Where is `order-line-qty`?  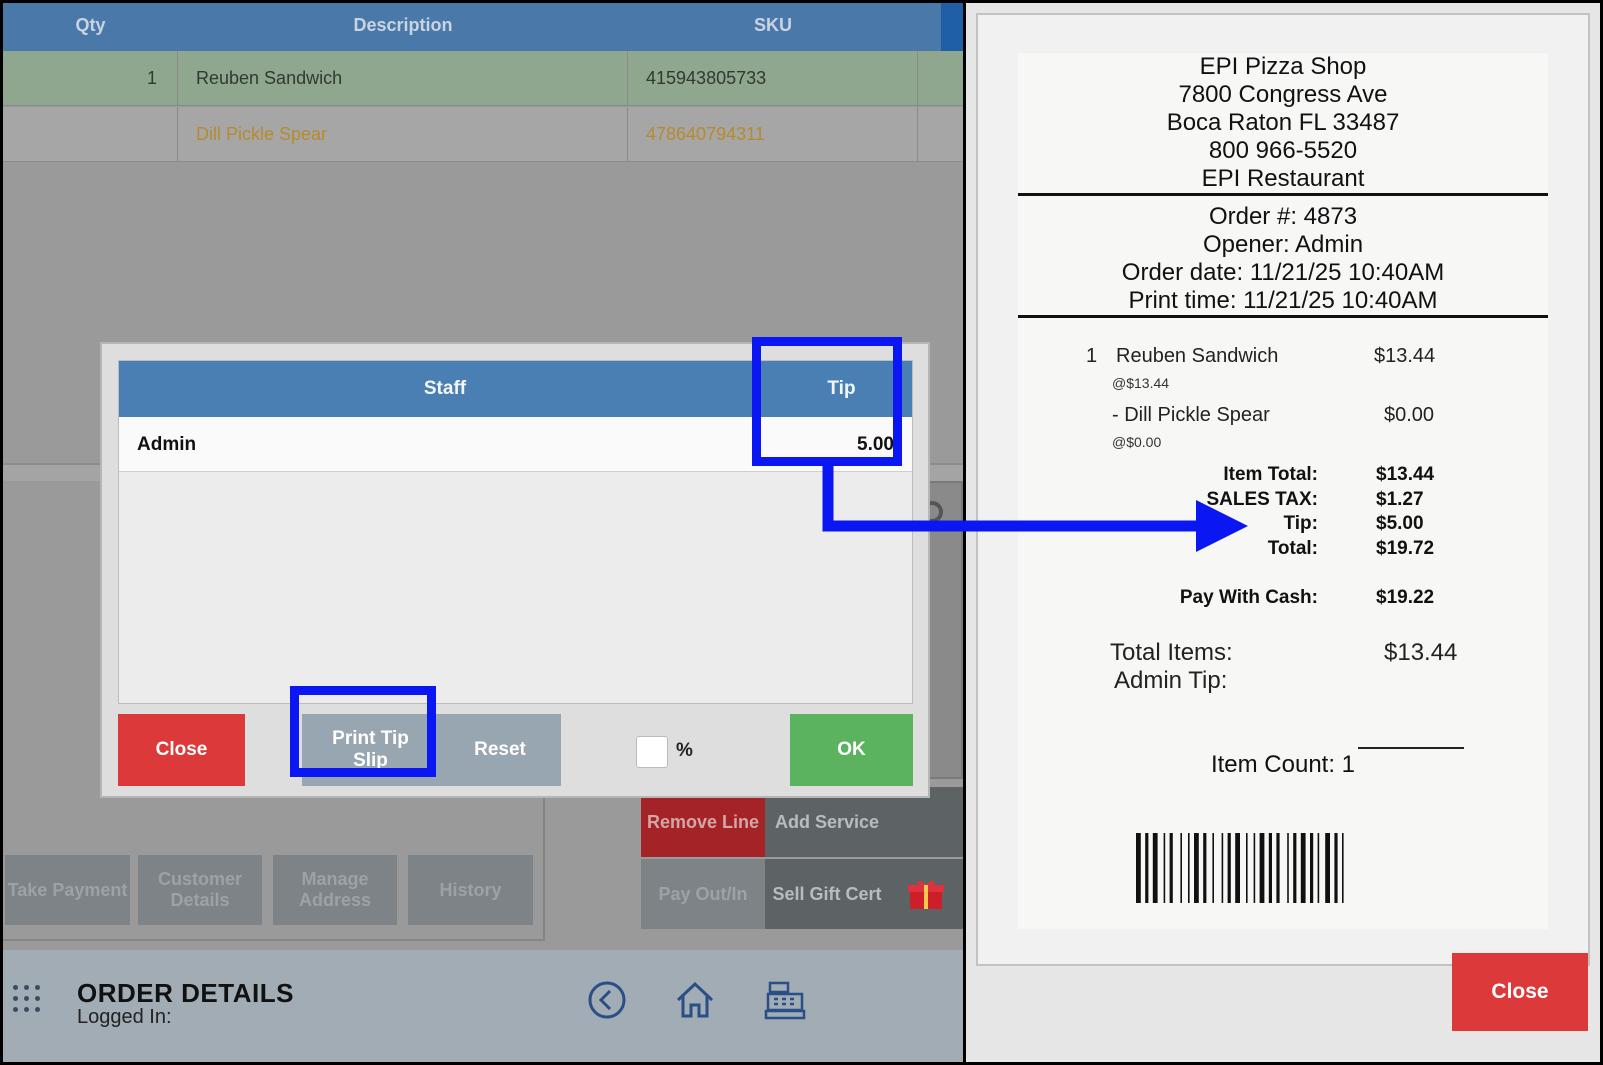
order-line-qty is located at coordinates (90, 134).